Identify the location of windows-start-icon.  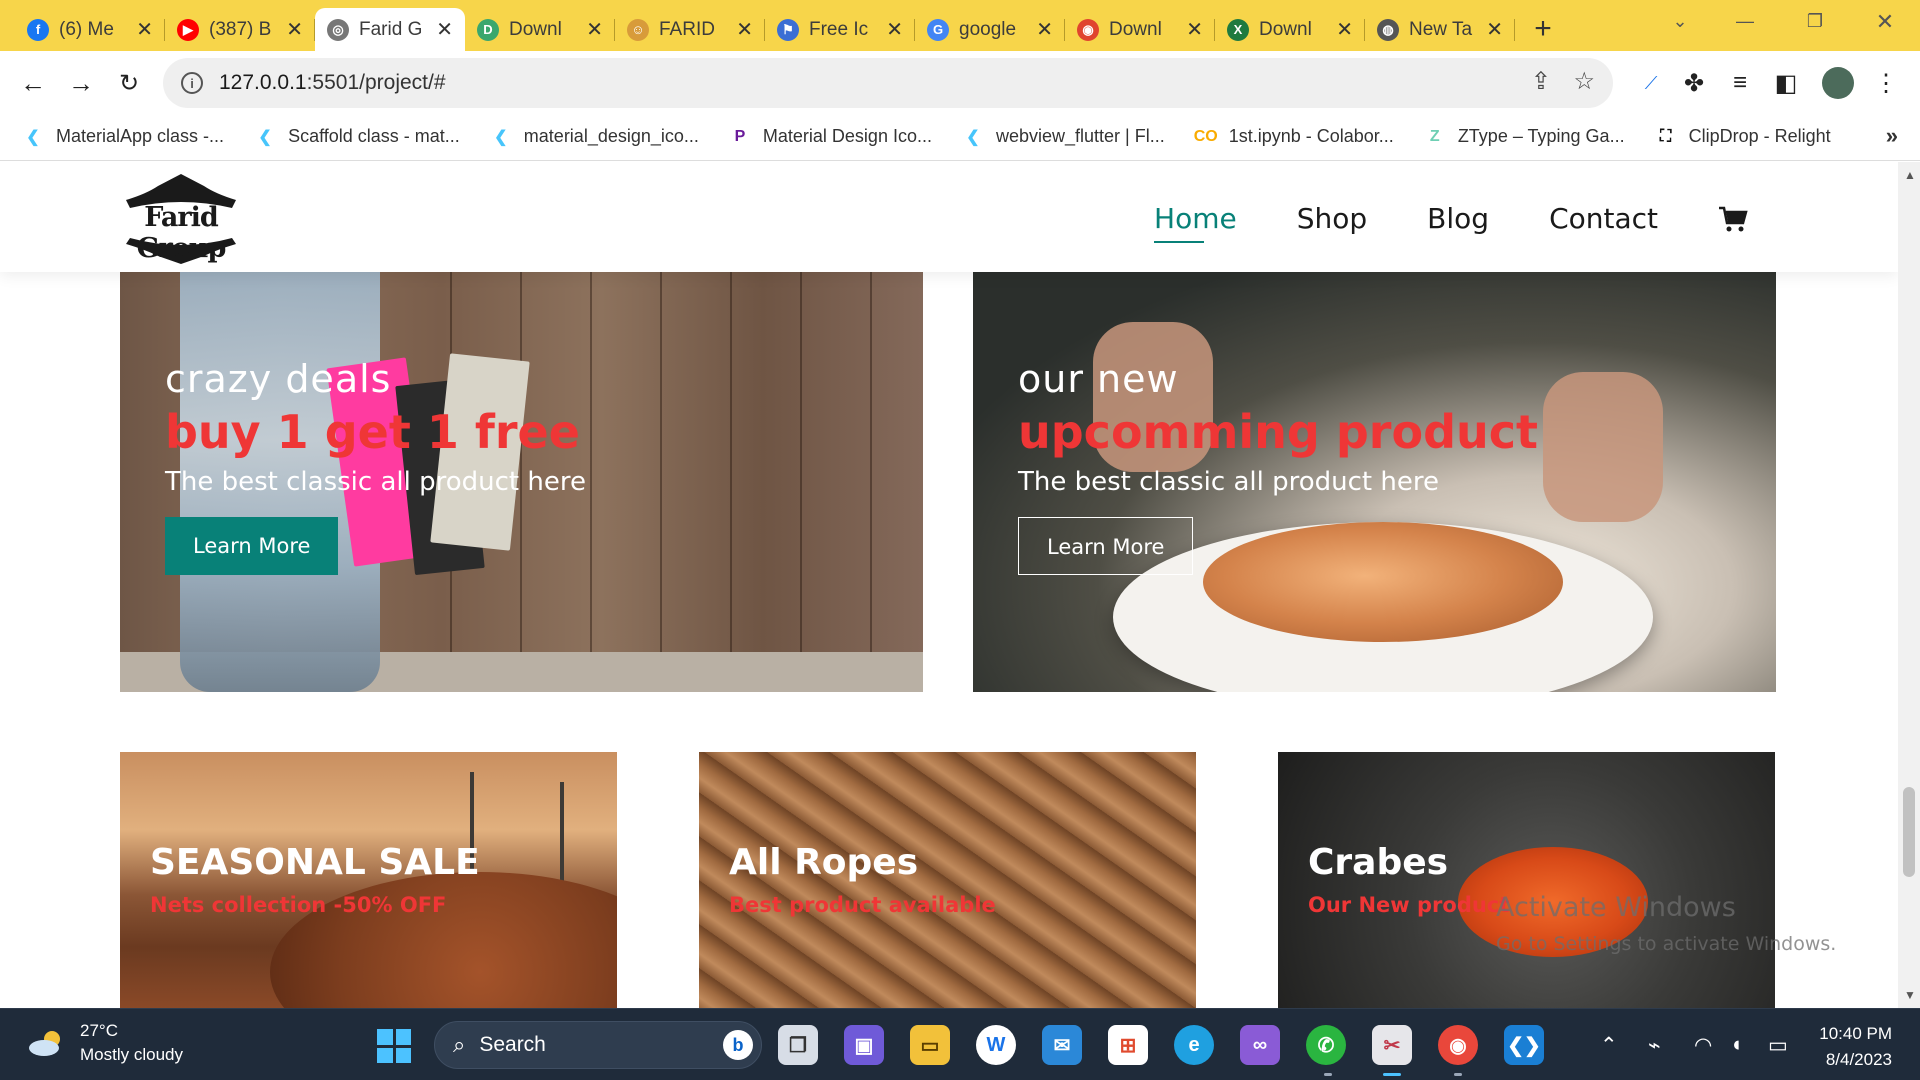
(394, 1046).